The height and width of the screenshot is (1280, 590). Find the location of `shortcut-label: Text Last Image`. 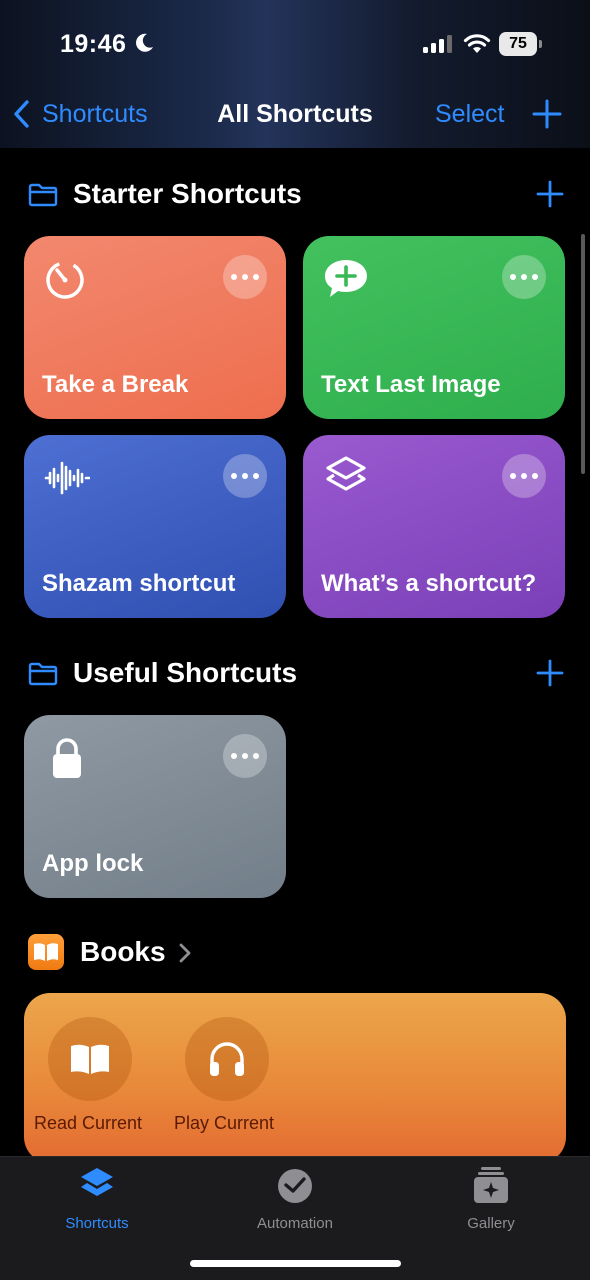

shortcut-label: Text Last Image is located at coordinates (411, 384).